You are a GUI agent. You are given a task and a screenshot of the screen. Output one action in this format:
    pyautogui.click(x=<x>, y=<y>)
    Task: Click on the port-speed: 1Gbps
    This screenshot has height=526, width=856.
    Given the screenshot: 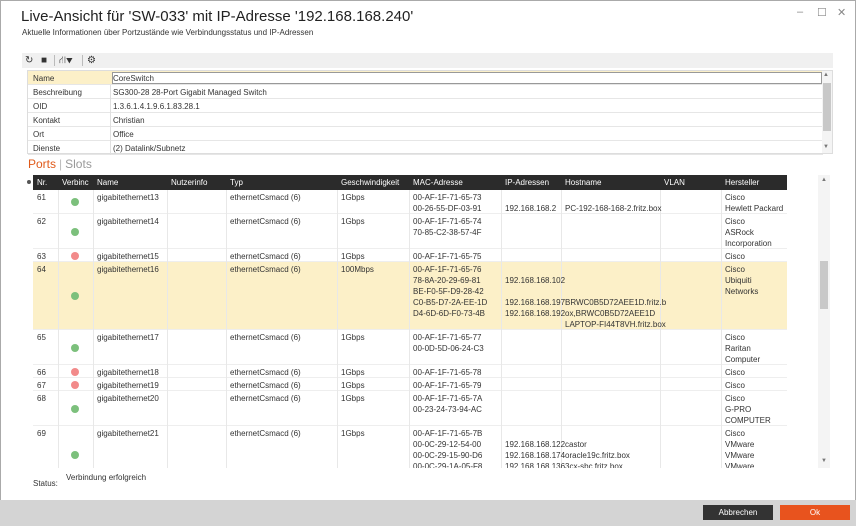 What is the action you would take?
    pyautogui.click(x=353, y=398)
    